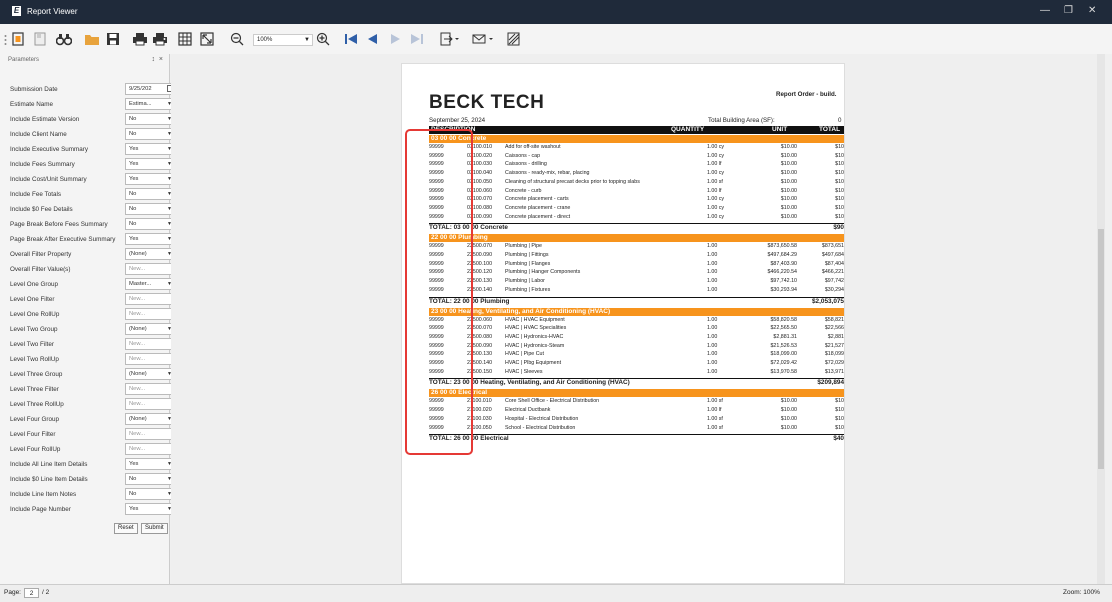 This screenshot has height=602, width=1112. I want to click on watermark-icon, so click(514, 39).